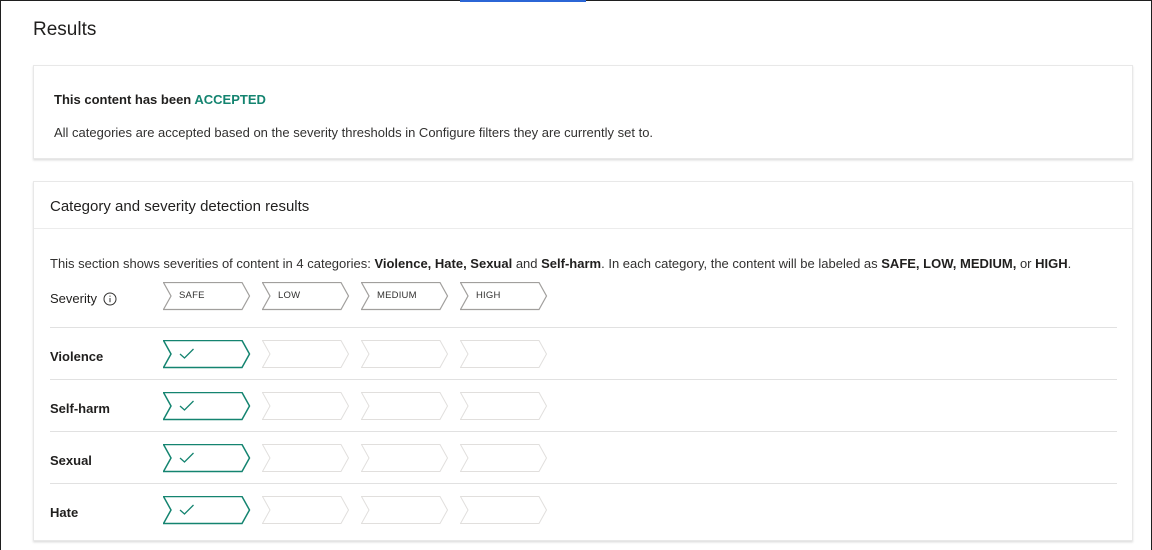 This screenshot has height=550, width=1152. I want to click on category-self-harm-level-safe, so click(208, 407).